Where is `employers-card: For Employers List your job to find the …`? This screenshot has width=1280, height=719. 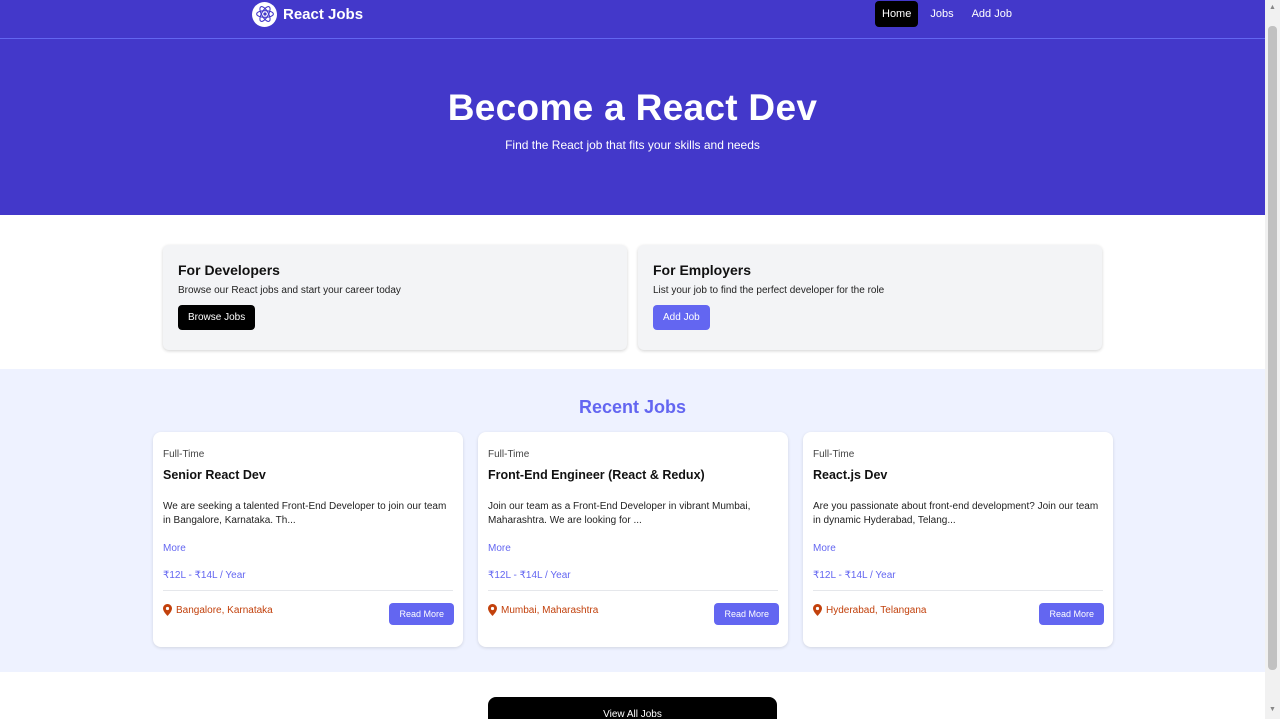
employers-card: For Employers List your job to find the … is located at coordinates (870, 297).